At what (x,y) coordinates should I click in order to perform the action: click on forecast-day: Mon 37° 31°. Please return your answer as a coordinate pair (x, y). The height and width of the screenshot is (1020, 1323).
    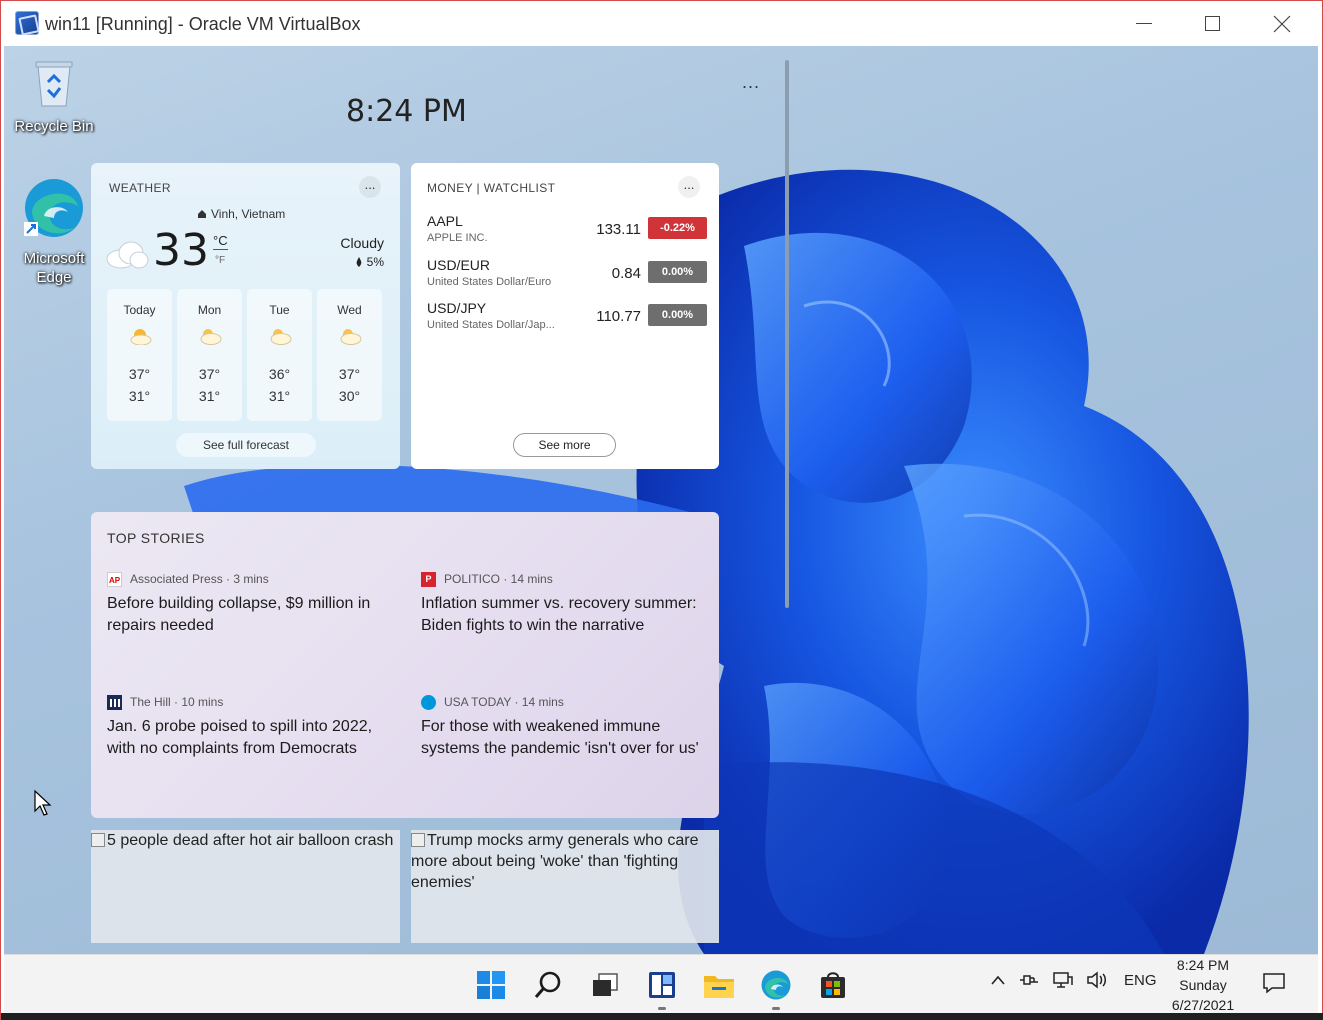
    Looking at the image, I should click on (209, 355).